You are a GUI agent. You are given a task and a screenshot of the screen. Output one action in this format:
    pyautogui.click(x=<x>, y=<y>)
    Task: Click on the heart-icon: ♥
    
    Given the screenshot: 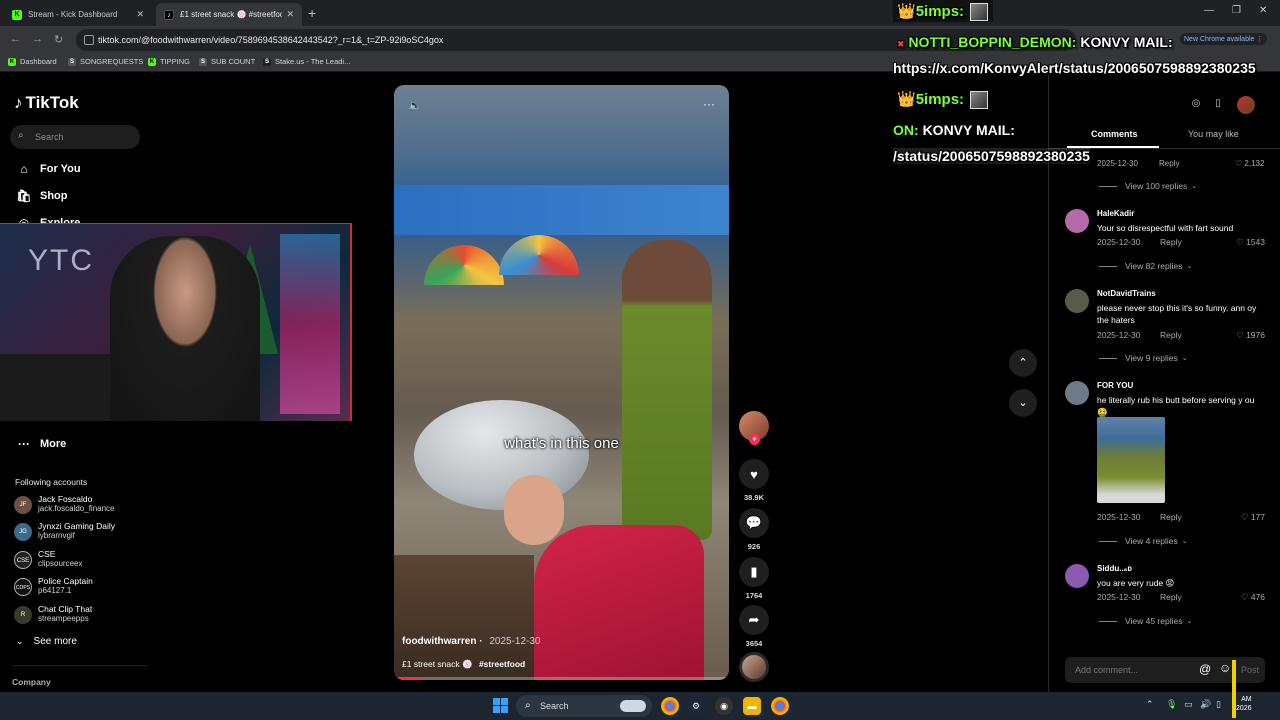 What is the action you would take?
    pyautogui.click(x=754, y=474)
    